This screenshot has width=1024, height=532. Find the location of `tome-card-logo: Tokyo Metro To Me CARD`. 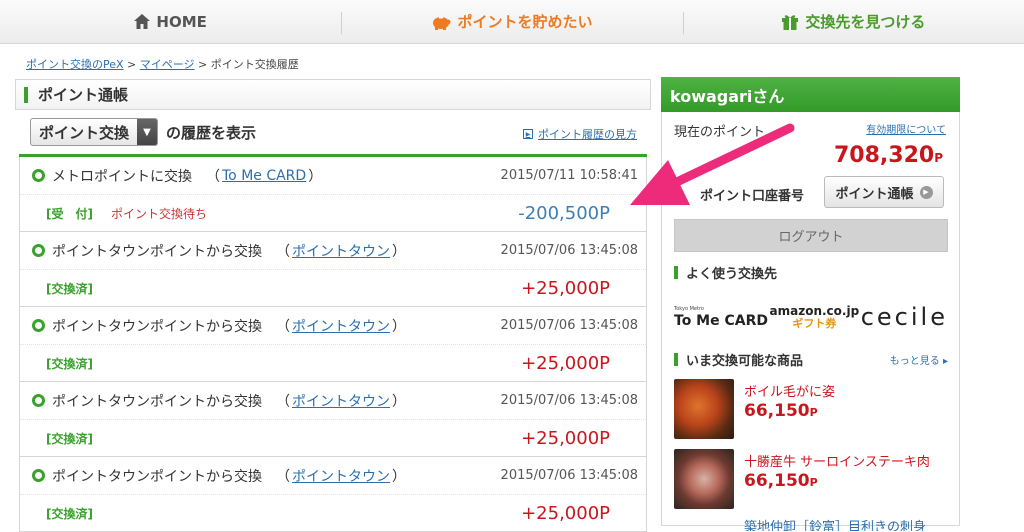

tome-card-logo: Tokyo Metro To Me CARD is located at coordinates (721, 317).